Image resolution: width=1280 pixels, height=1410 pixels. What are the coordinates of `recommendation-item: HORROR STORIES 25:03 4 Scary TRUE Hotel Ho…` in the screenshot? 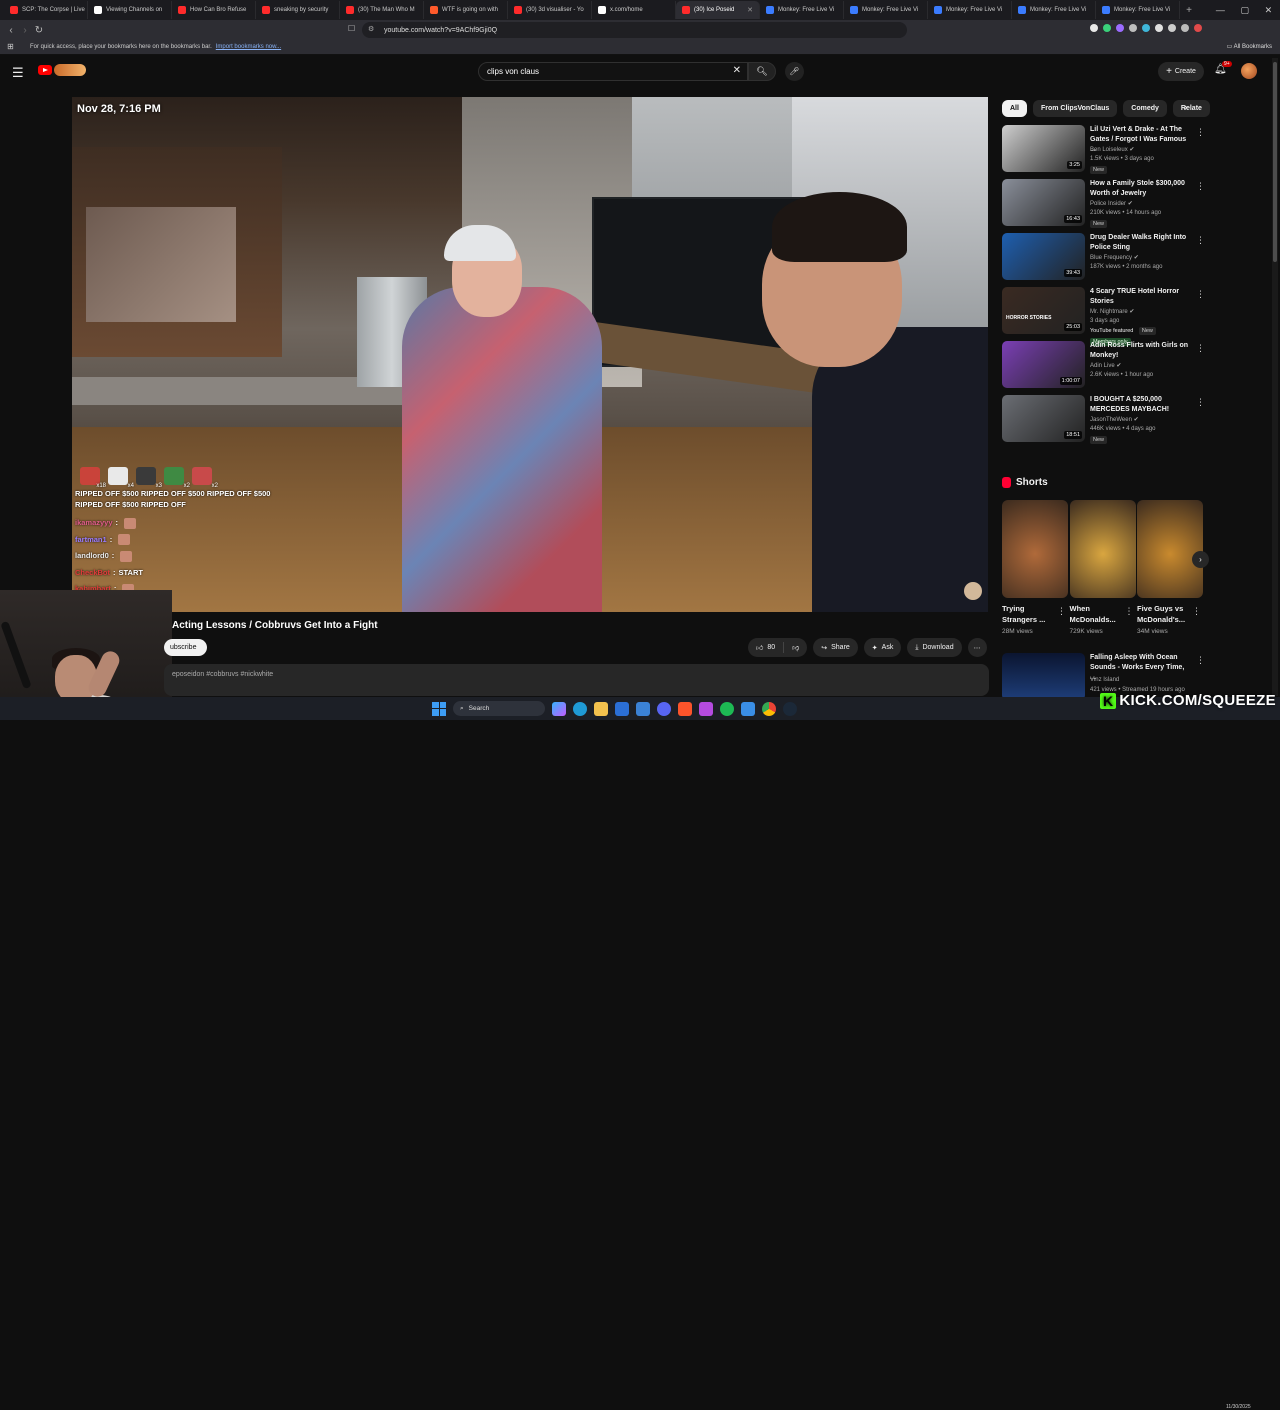 It's located at (1103, 316).